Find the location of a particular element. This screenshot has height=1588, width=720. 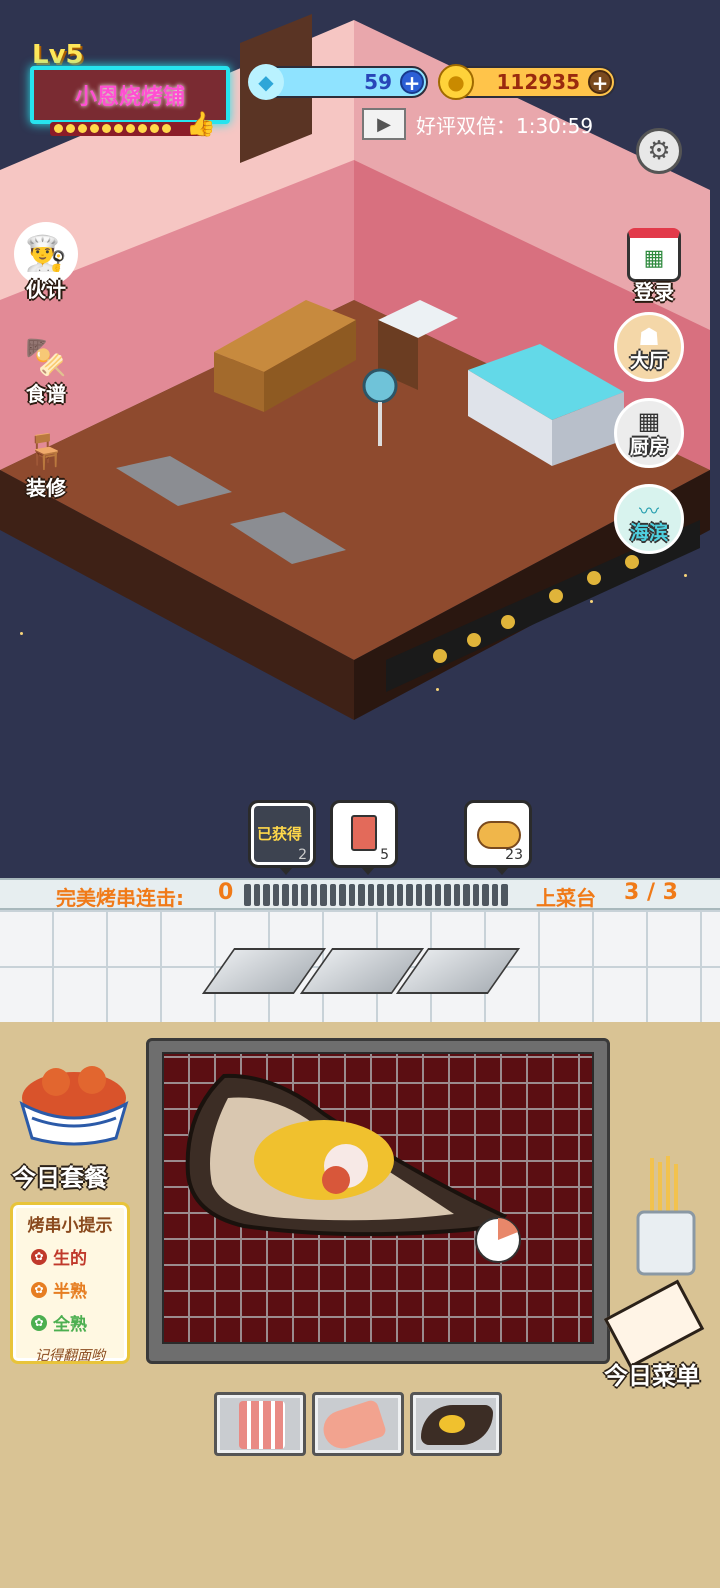

grill-surface is located at coordinates (378, 1198).